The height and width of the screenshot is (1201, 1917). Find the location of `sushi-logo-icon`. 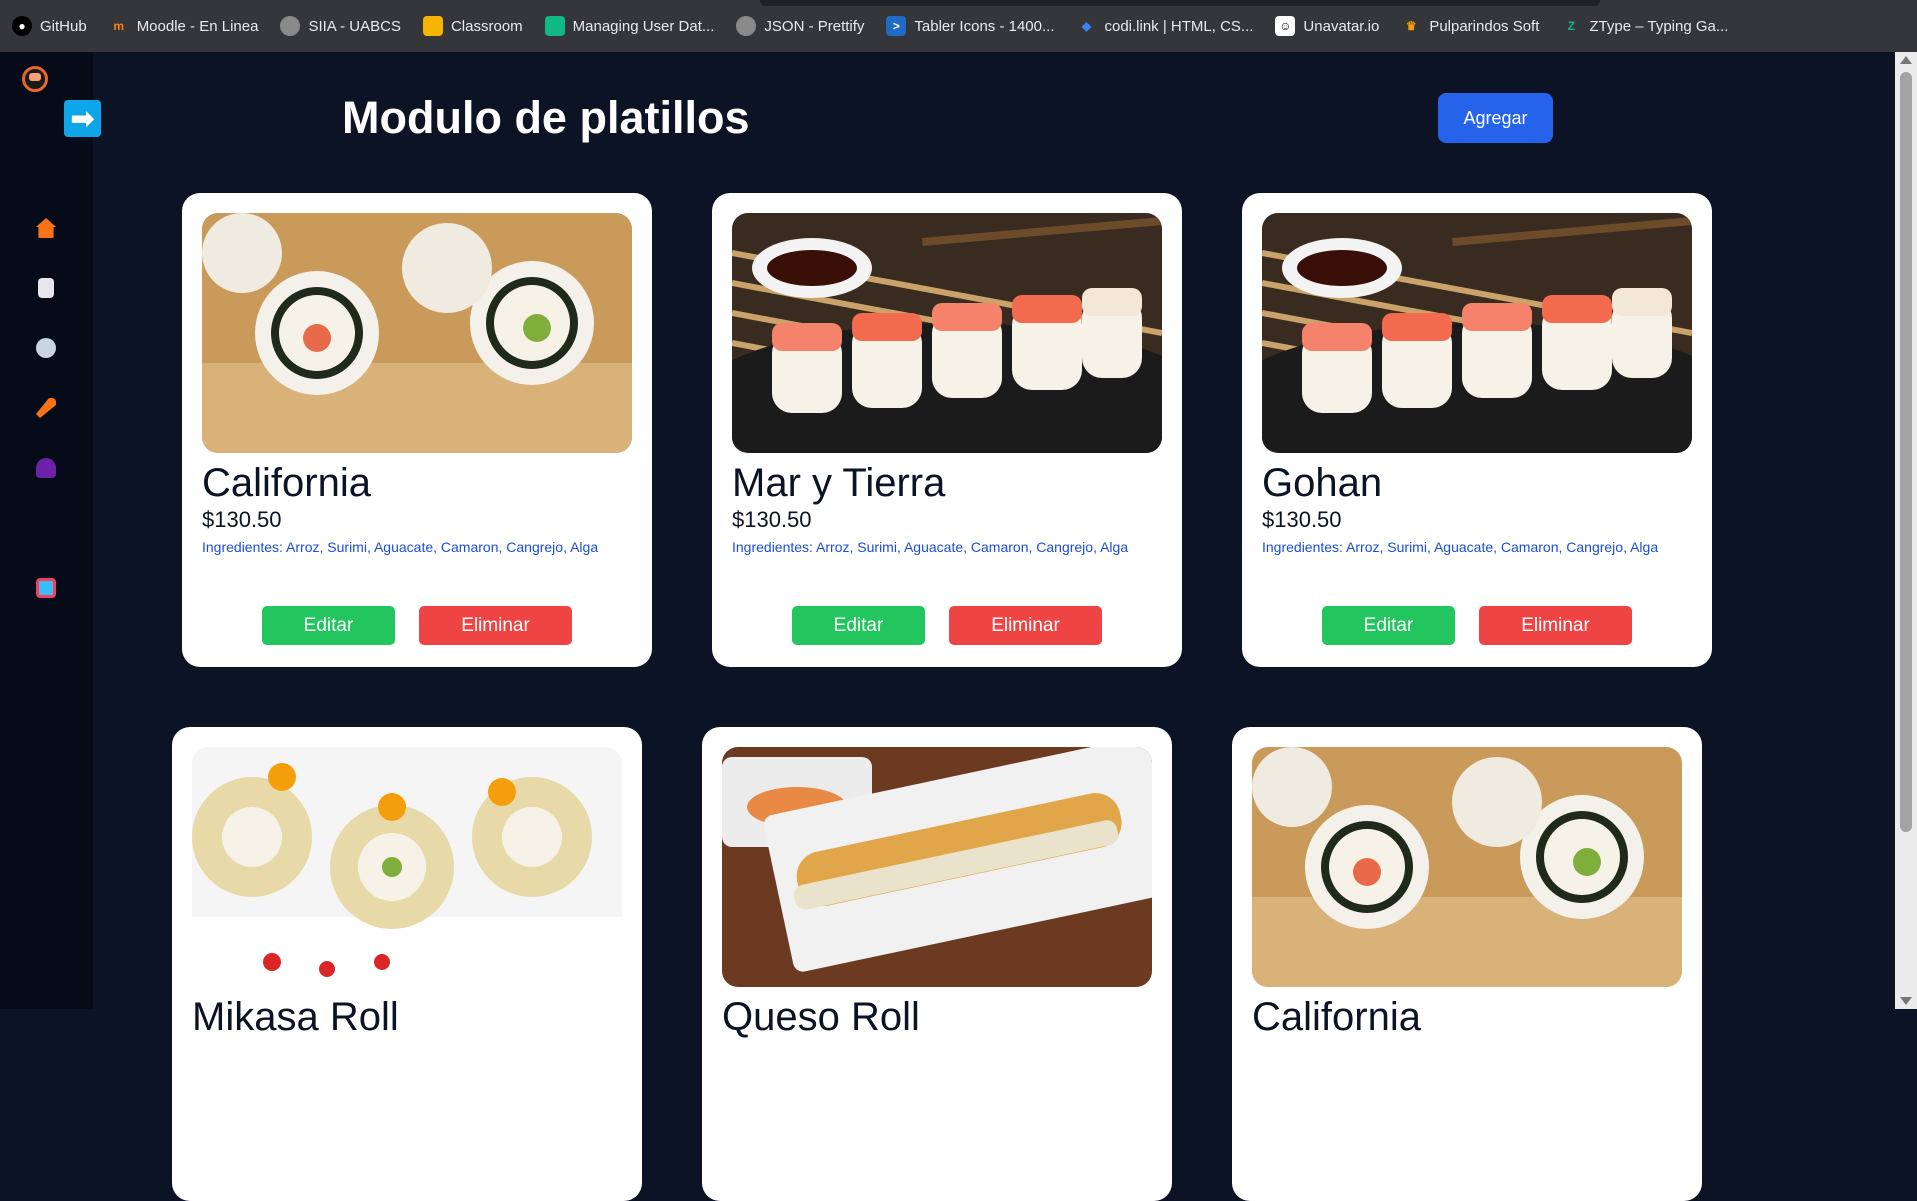

sushi-logo-icon is located at coordinates (35, 79).